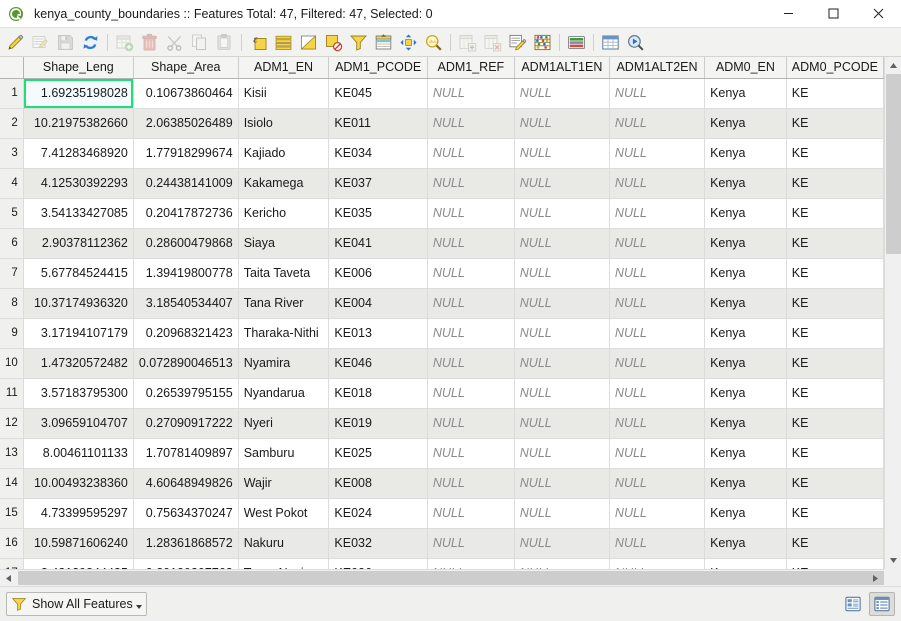 This screenshot has width=901, height=621. What do you see at coordinates (78, 303) in the screenshot?
I see `cell-shape_leng: 10.37174936320` at bounding box center [78, 303].